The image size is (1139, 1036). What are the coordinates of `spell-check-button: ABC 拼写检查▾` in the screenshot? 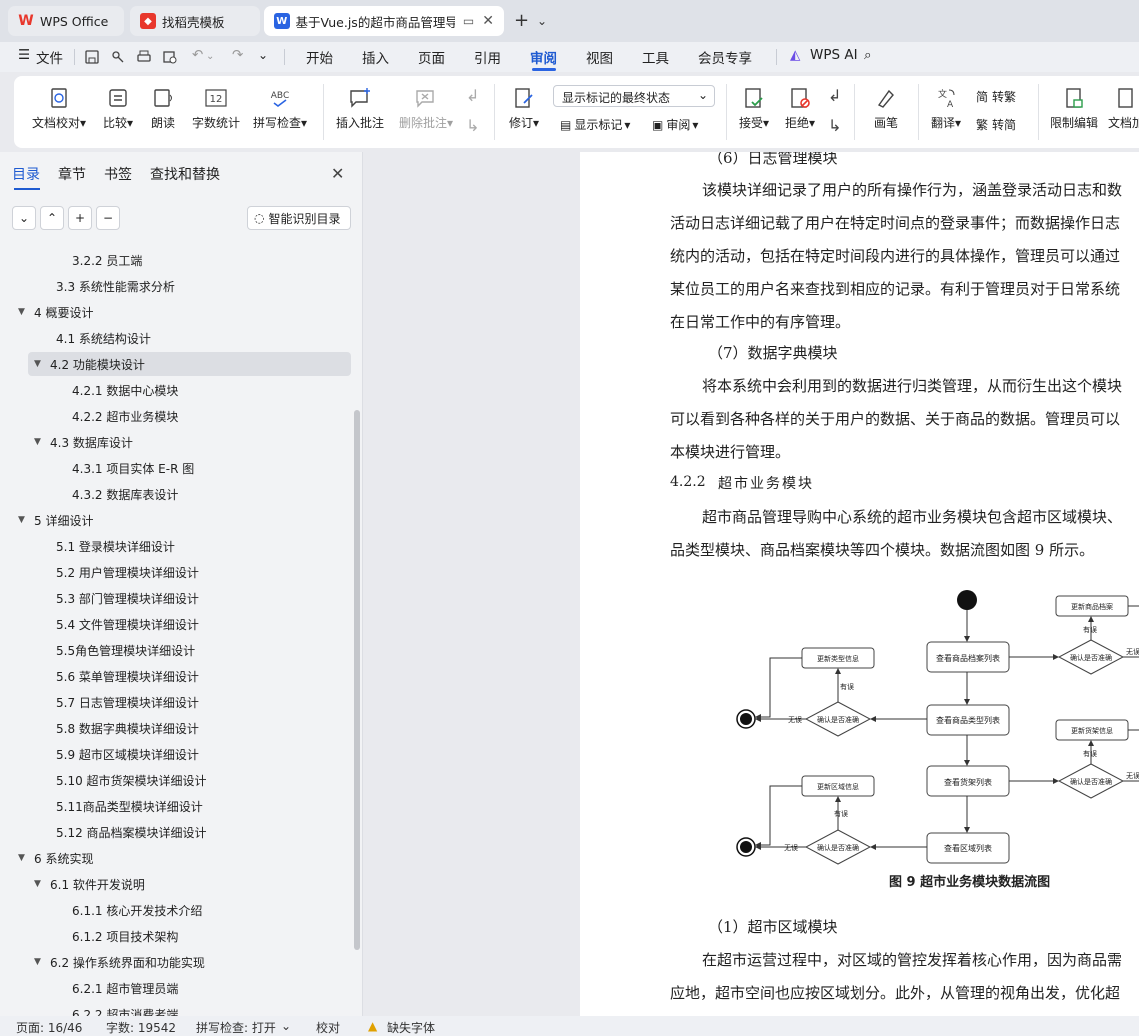 It's located at (280, 108).